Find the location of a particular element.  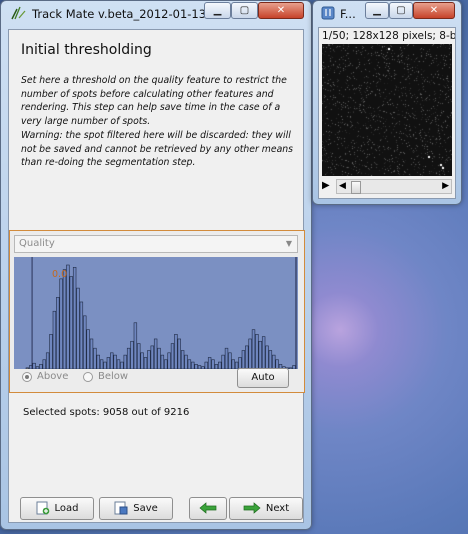

next-button: Next is located at coordinates (266, 508).